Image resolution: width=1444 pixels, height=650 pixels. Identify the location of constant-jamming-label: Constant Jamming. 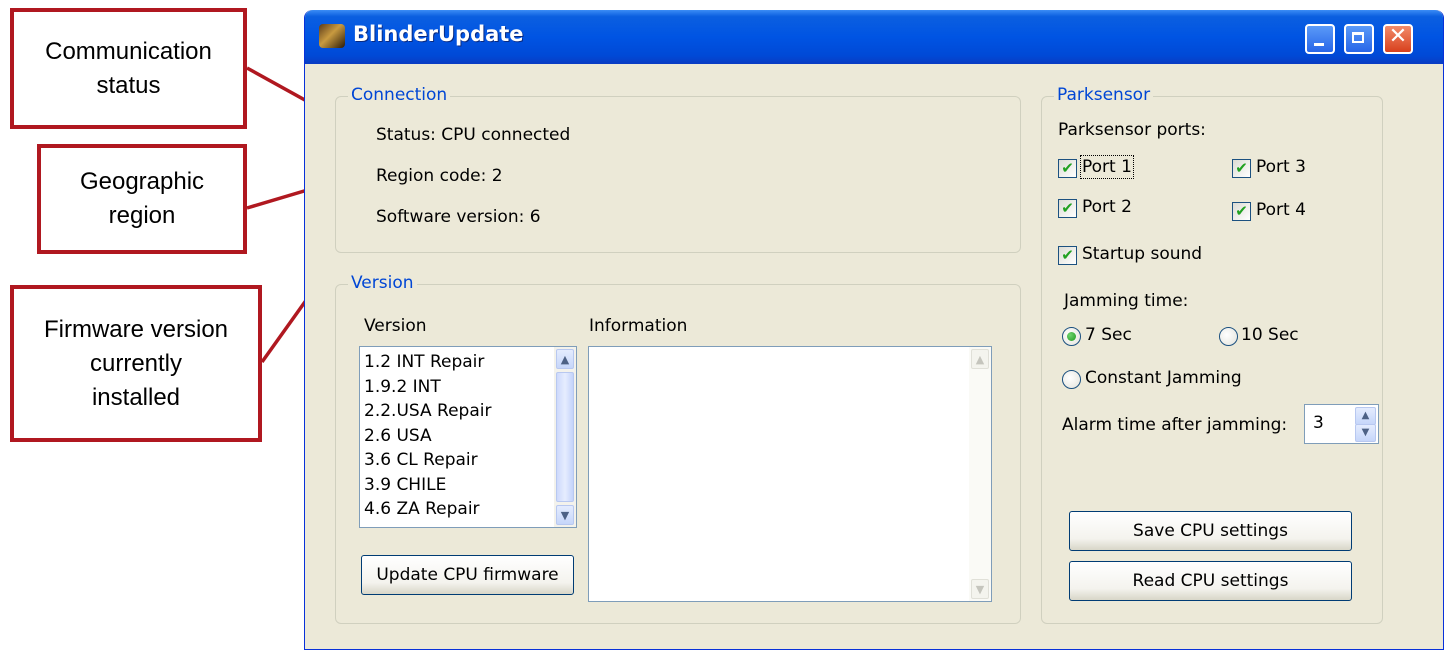
(1163, 378).